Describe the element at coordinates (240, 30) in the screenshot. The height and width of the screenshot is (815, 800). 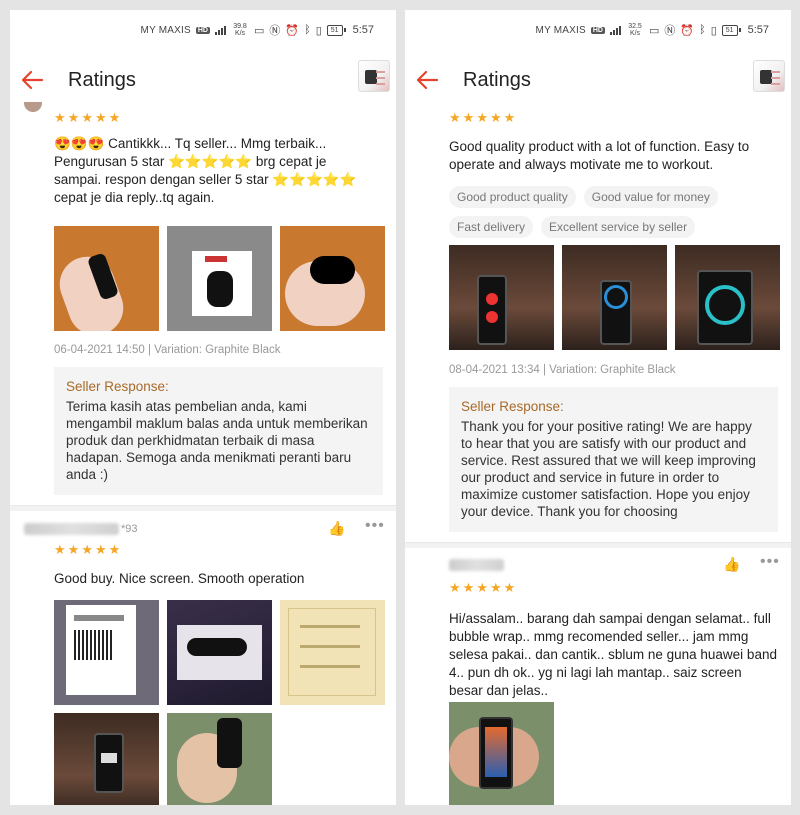
I see `network-speed: 39.8 K/s` at that location.